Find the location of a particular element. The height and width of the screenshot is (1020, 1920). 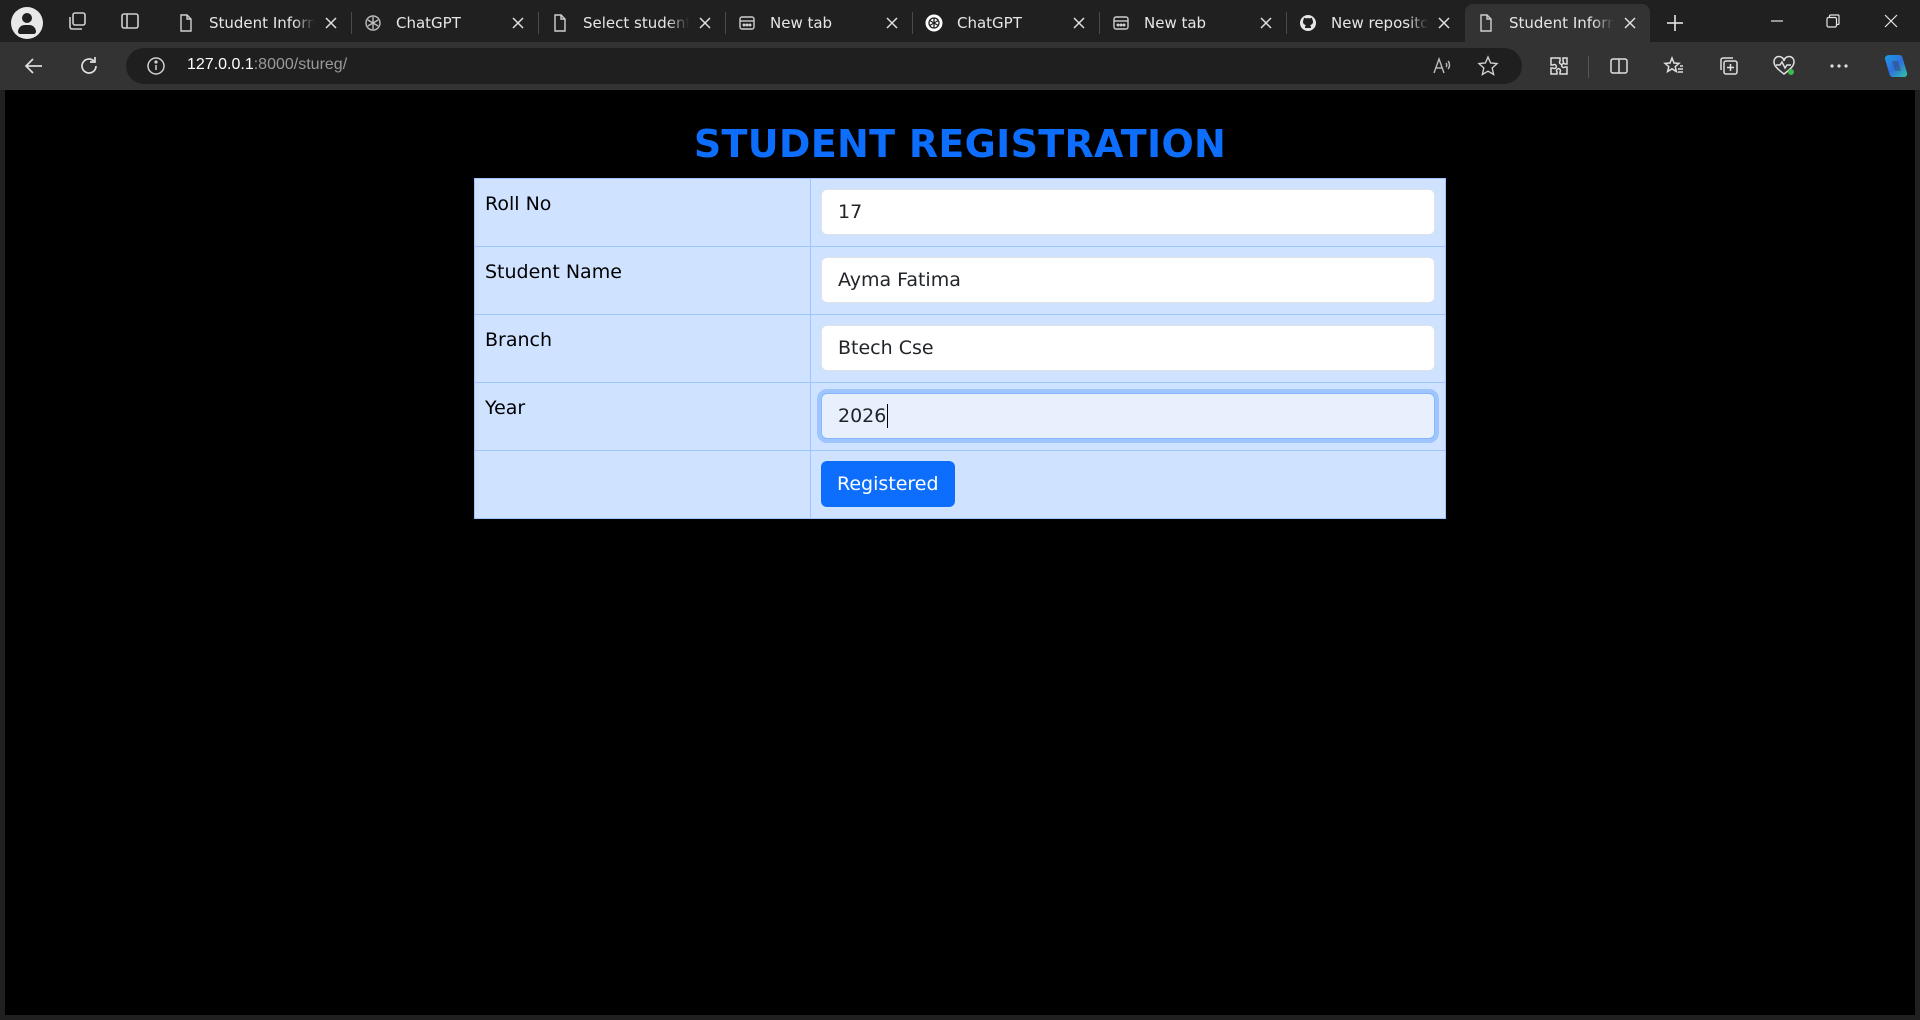

tab-new-repository: New repository is located at coordinates (1375, 23).